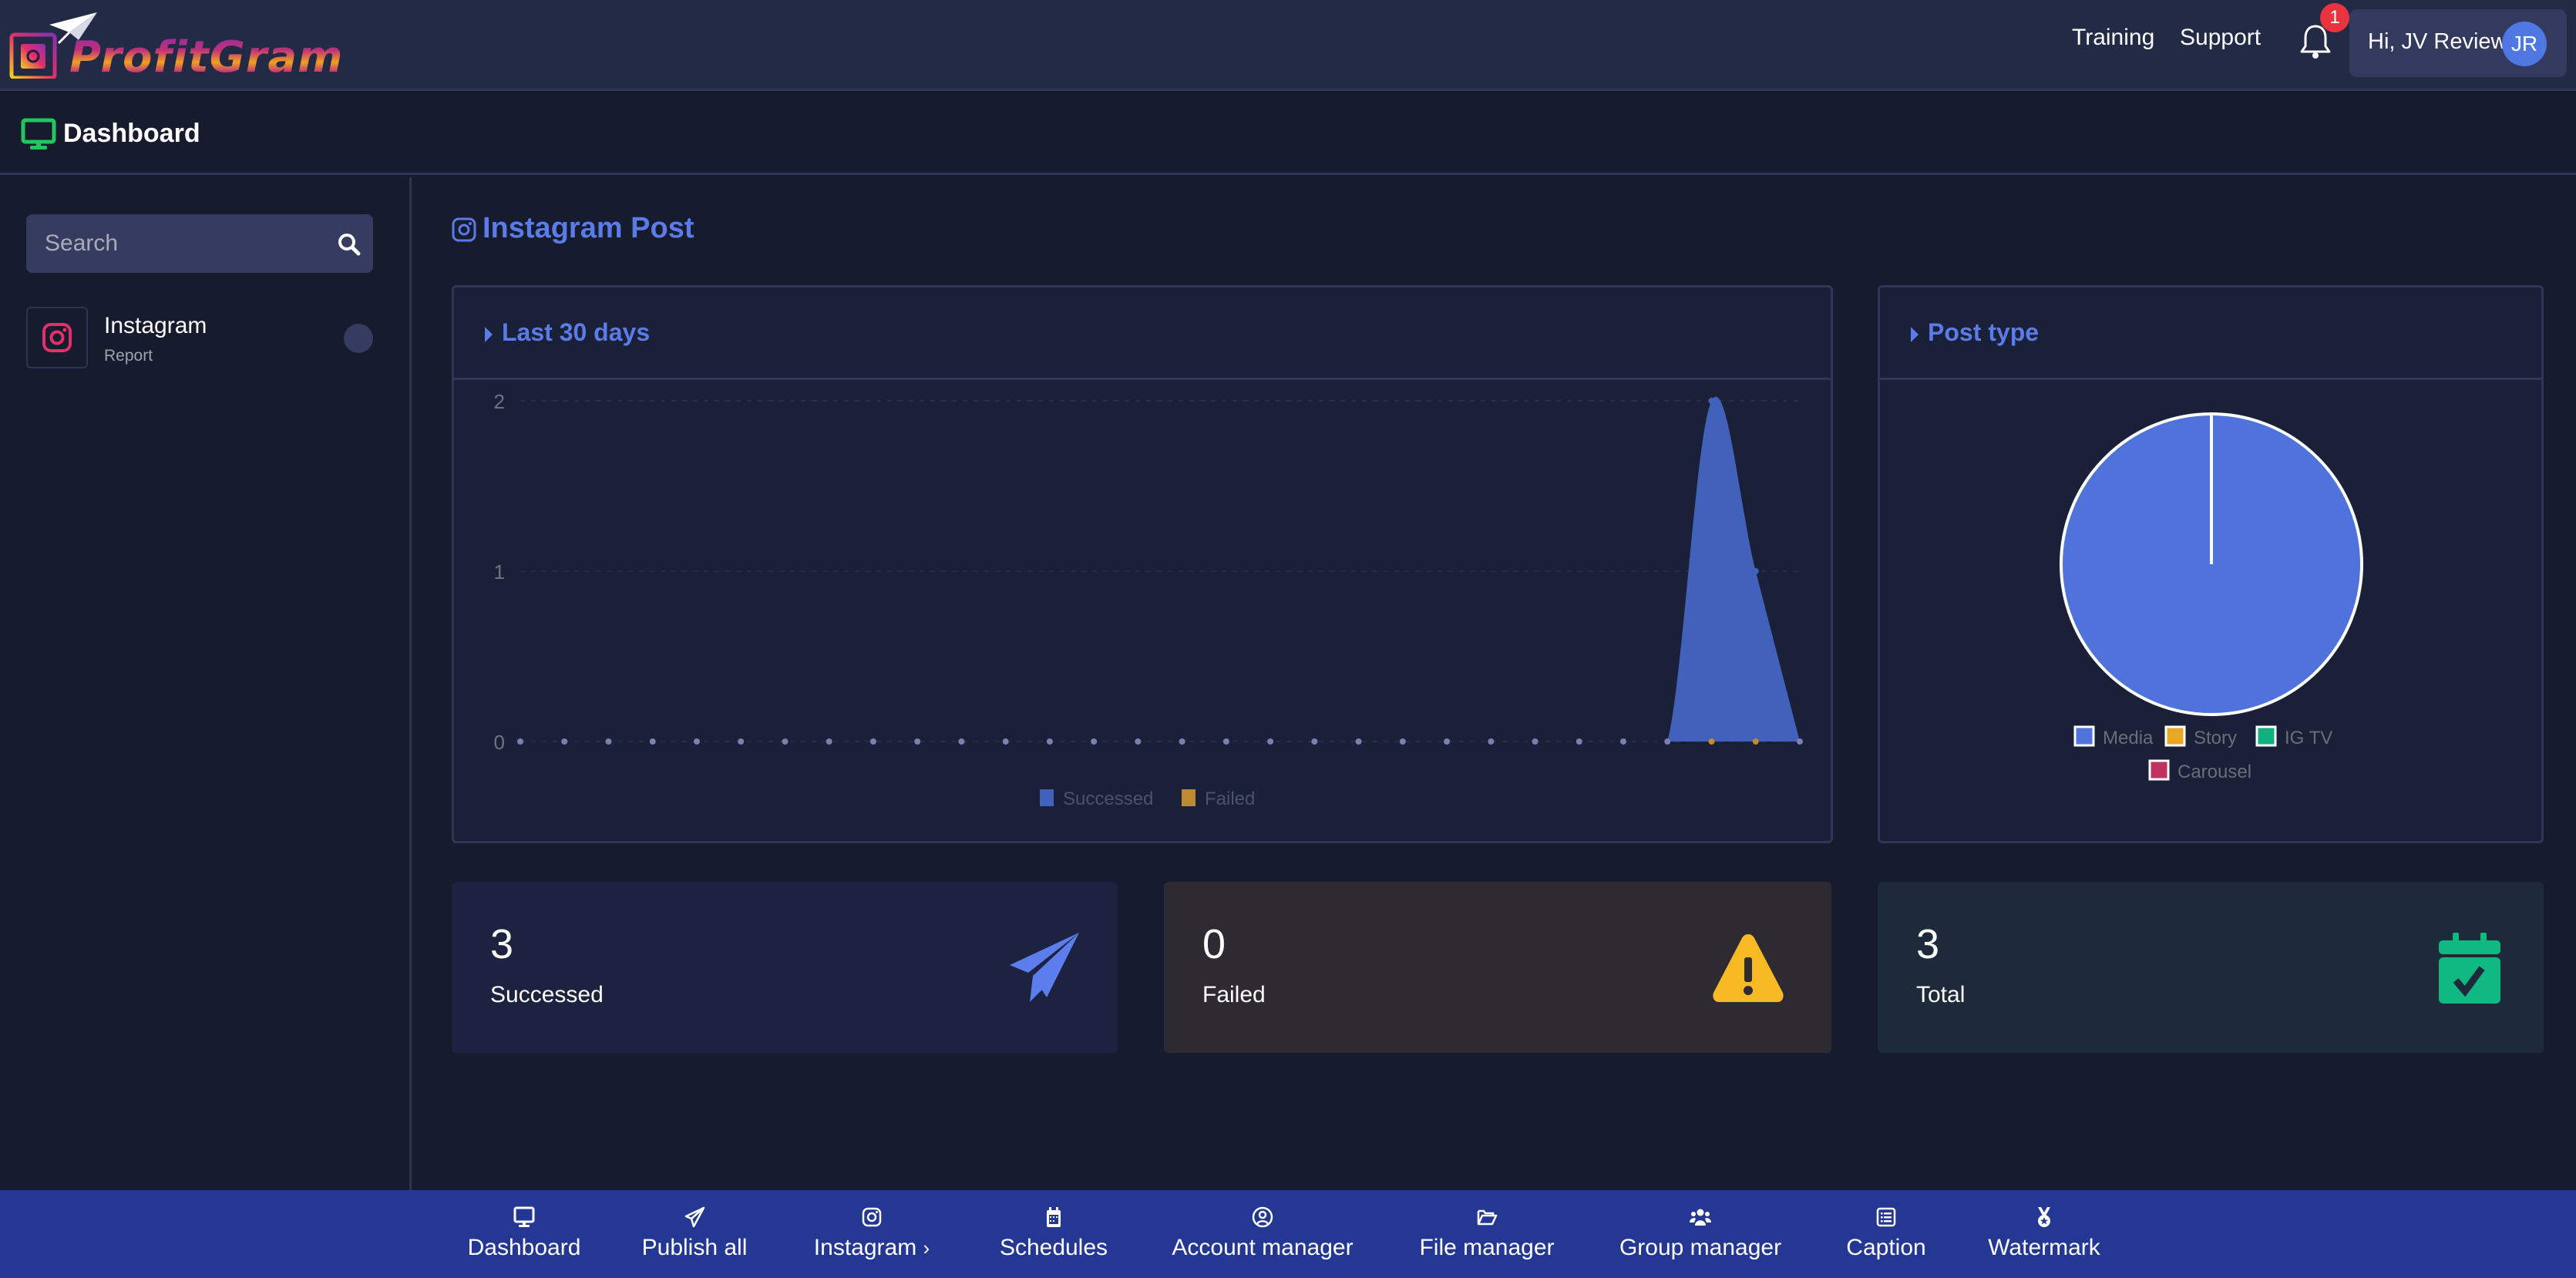 Image resolution: width=2576 pixels, height=1278 pixels. What do you see at coordinates (2044, 1217) in the screenshot?
I see `medal-icon` at bounding box center [2044, 1217].